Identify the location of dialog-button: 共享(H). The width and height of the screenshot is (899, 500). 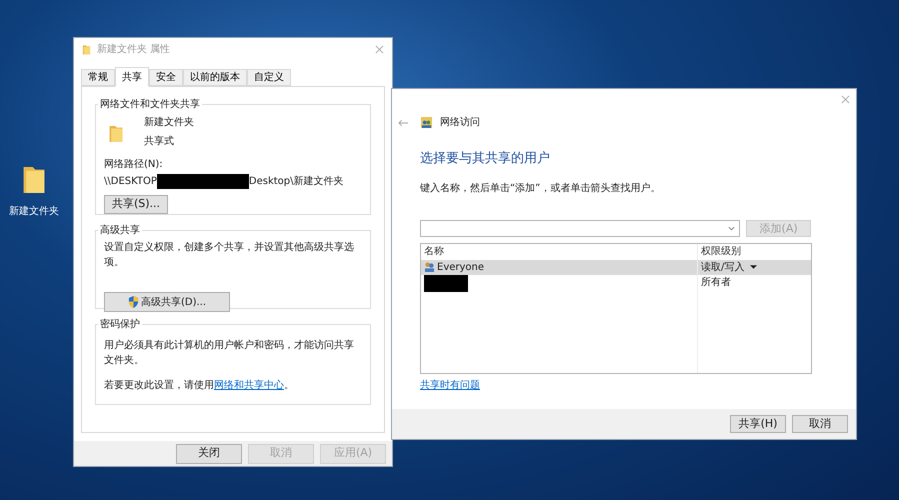
(758, 424).